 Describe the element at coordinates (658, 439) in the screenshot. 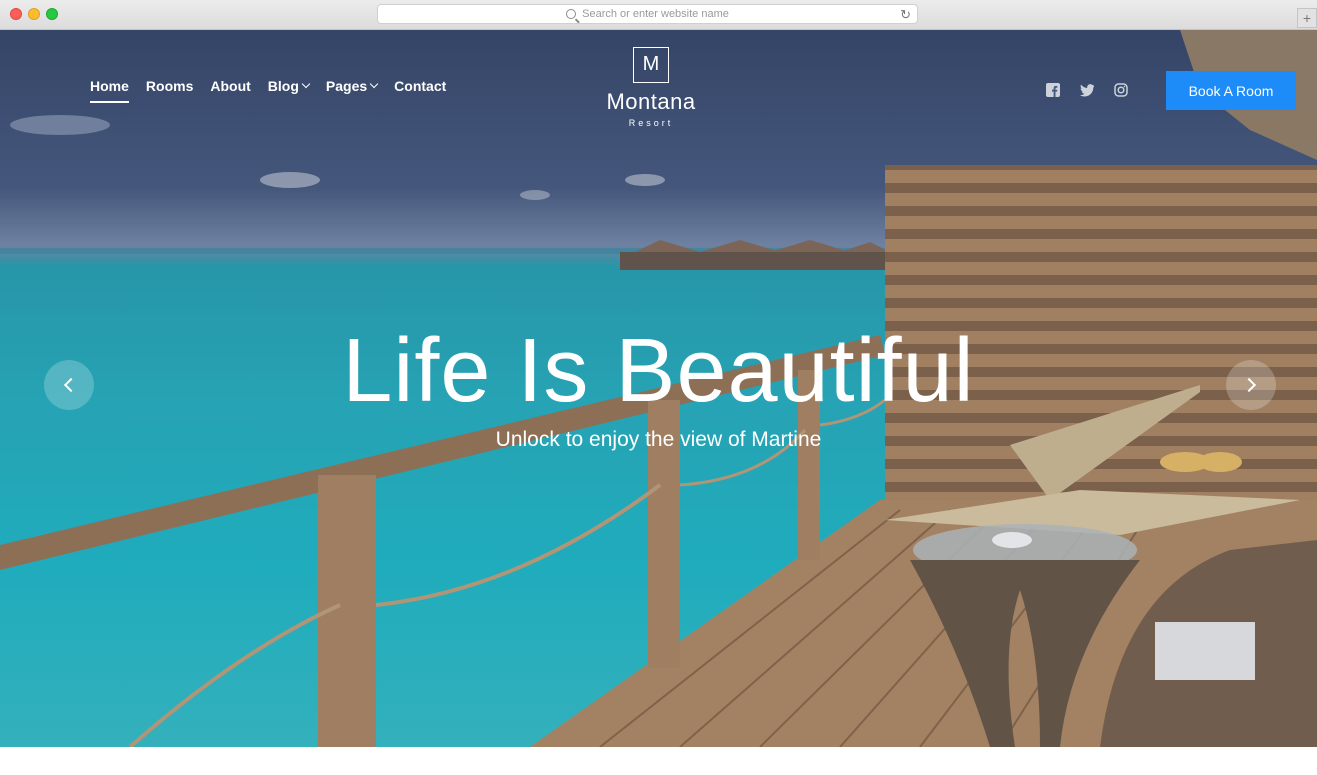

I see `hero-subline: Unlock to enjoy the view of Martine` at that location.